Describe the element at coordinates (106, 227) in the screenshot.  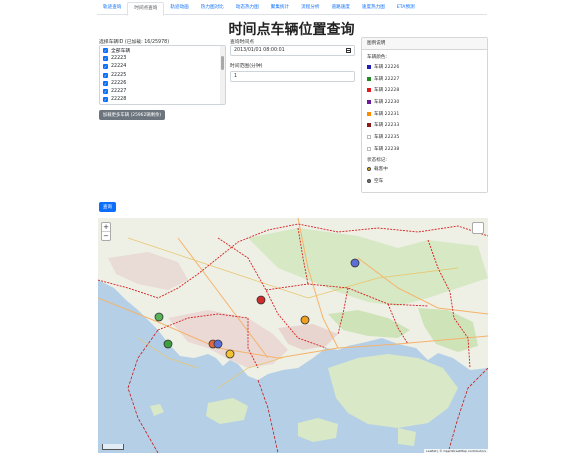
I see `zoom-in-button: +` at that location.